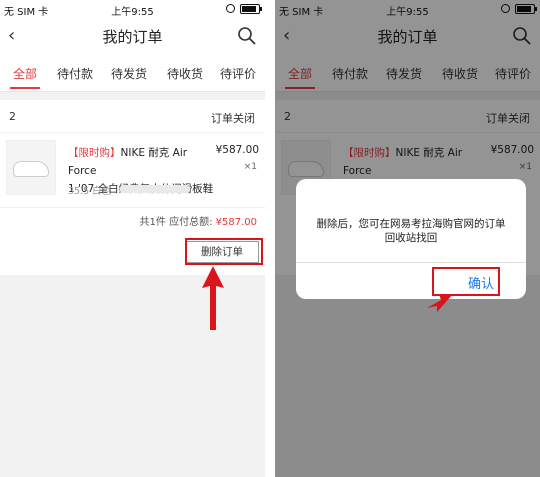  Describe the element at coordinates (411, 231) in the screenshot. I see `dialog-message: 删除后，您可在网易考拉海购官网的订单 回收站找回` at that location.